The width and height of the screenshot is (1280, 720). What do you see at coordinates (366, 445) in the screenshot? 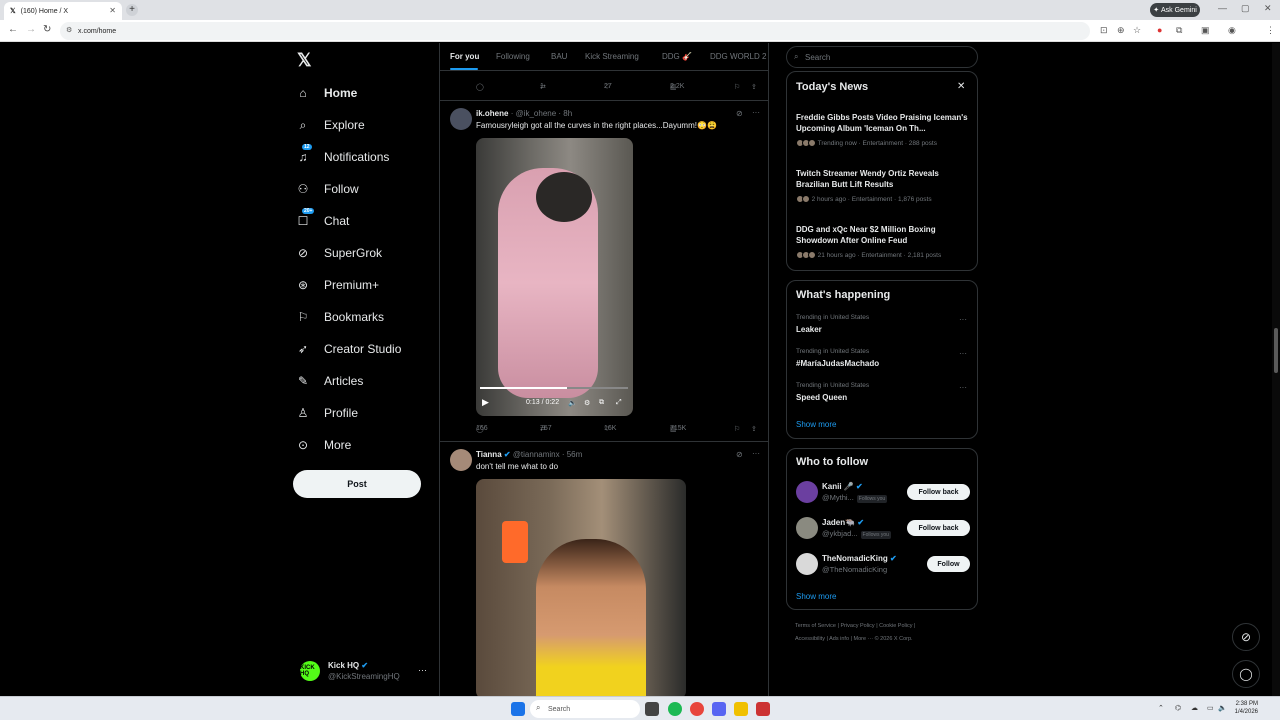
I see `sidebar-item-more: ⊙ More` at bounding box center [366, 445].